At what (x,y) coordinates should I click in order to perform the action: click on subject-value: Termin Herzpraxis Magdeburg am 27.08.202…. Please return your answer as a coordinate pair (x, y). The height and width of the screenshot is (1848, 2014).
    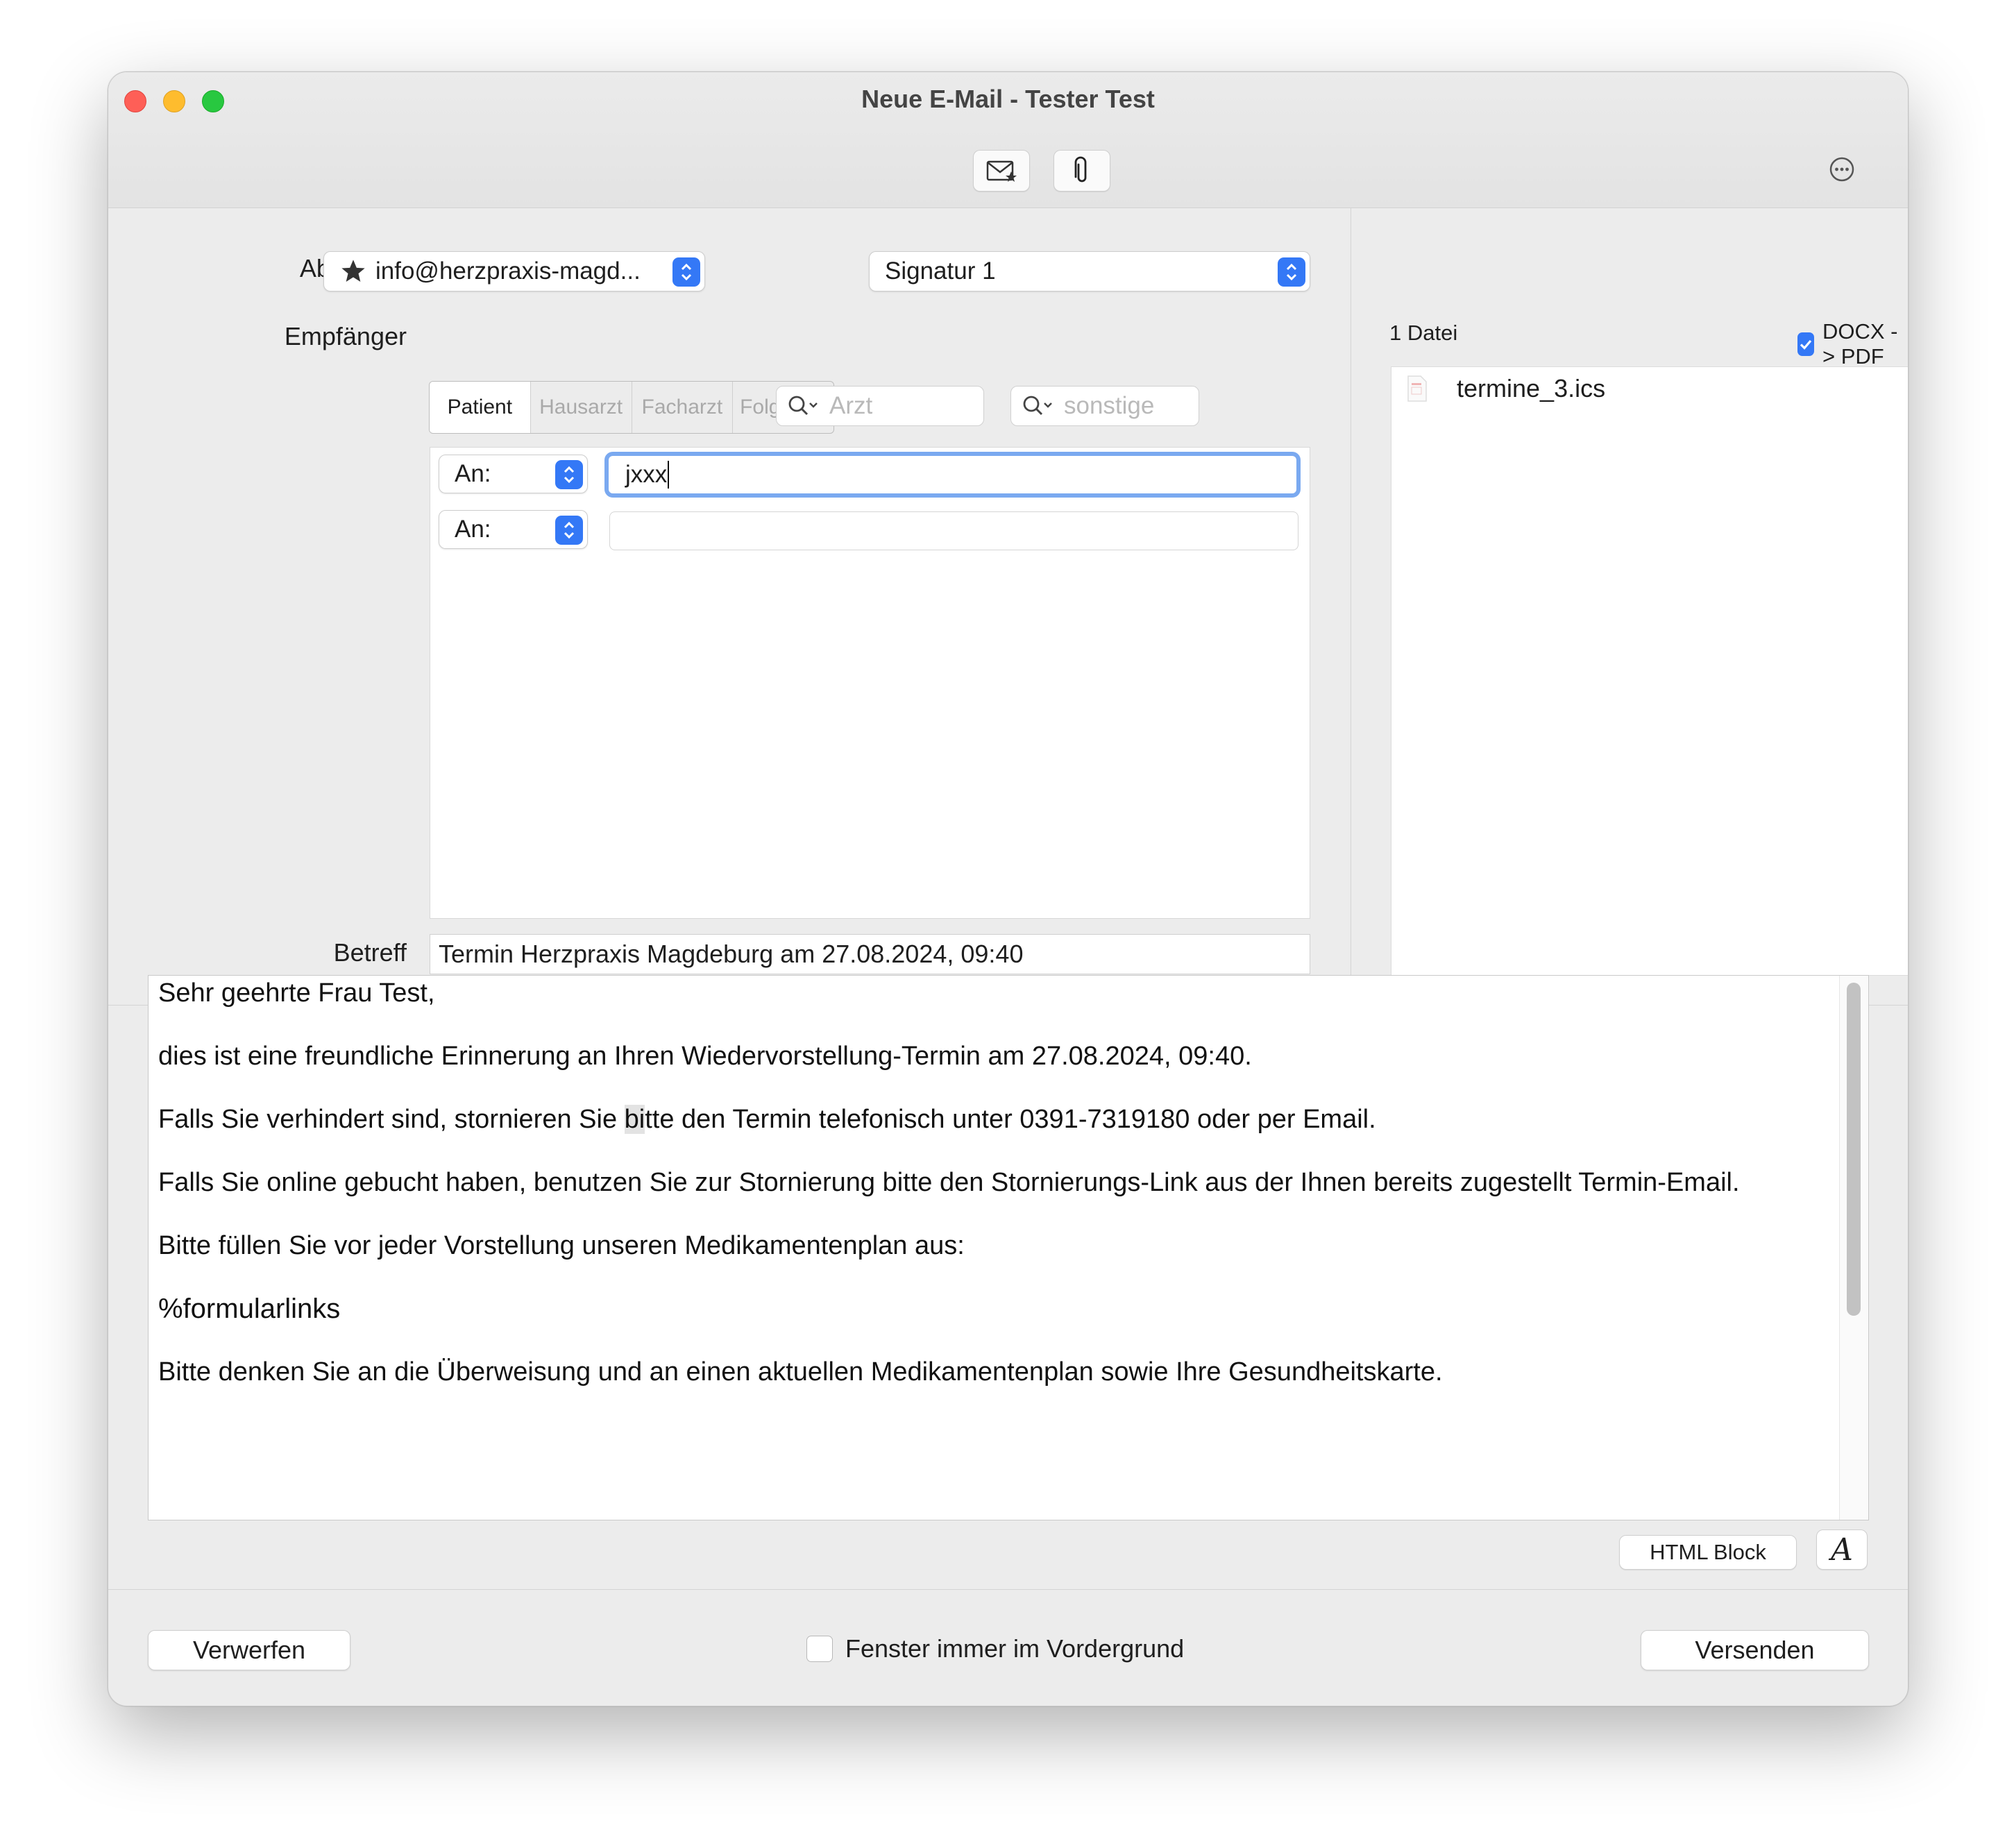
    Looking at the image, I should click on (731, 954).